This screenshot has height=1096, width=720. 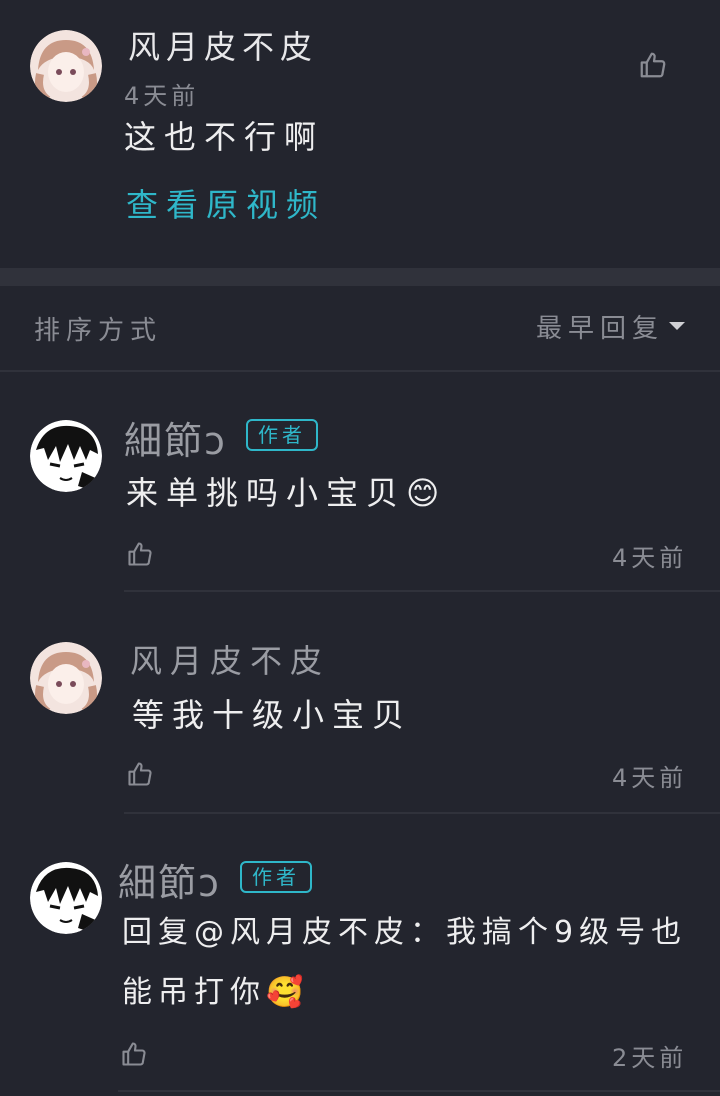 I want to click on reply-text: 来单挑吗小宝贝😊, so click(x=287, y=493).